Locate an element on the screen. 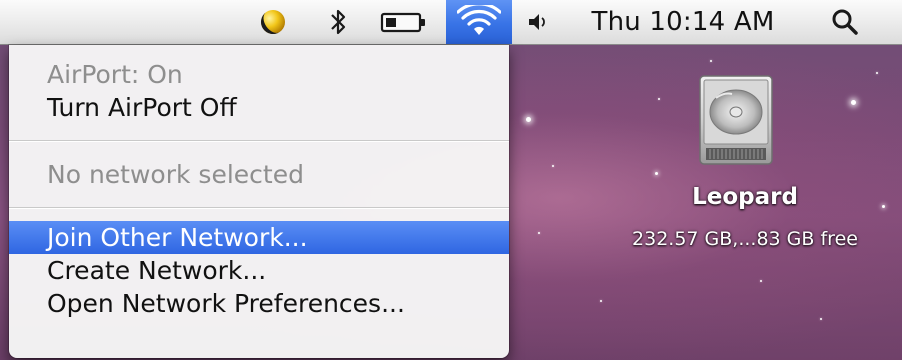  volume-icon is located at coordinates (537, 22).